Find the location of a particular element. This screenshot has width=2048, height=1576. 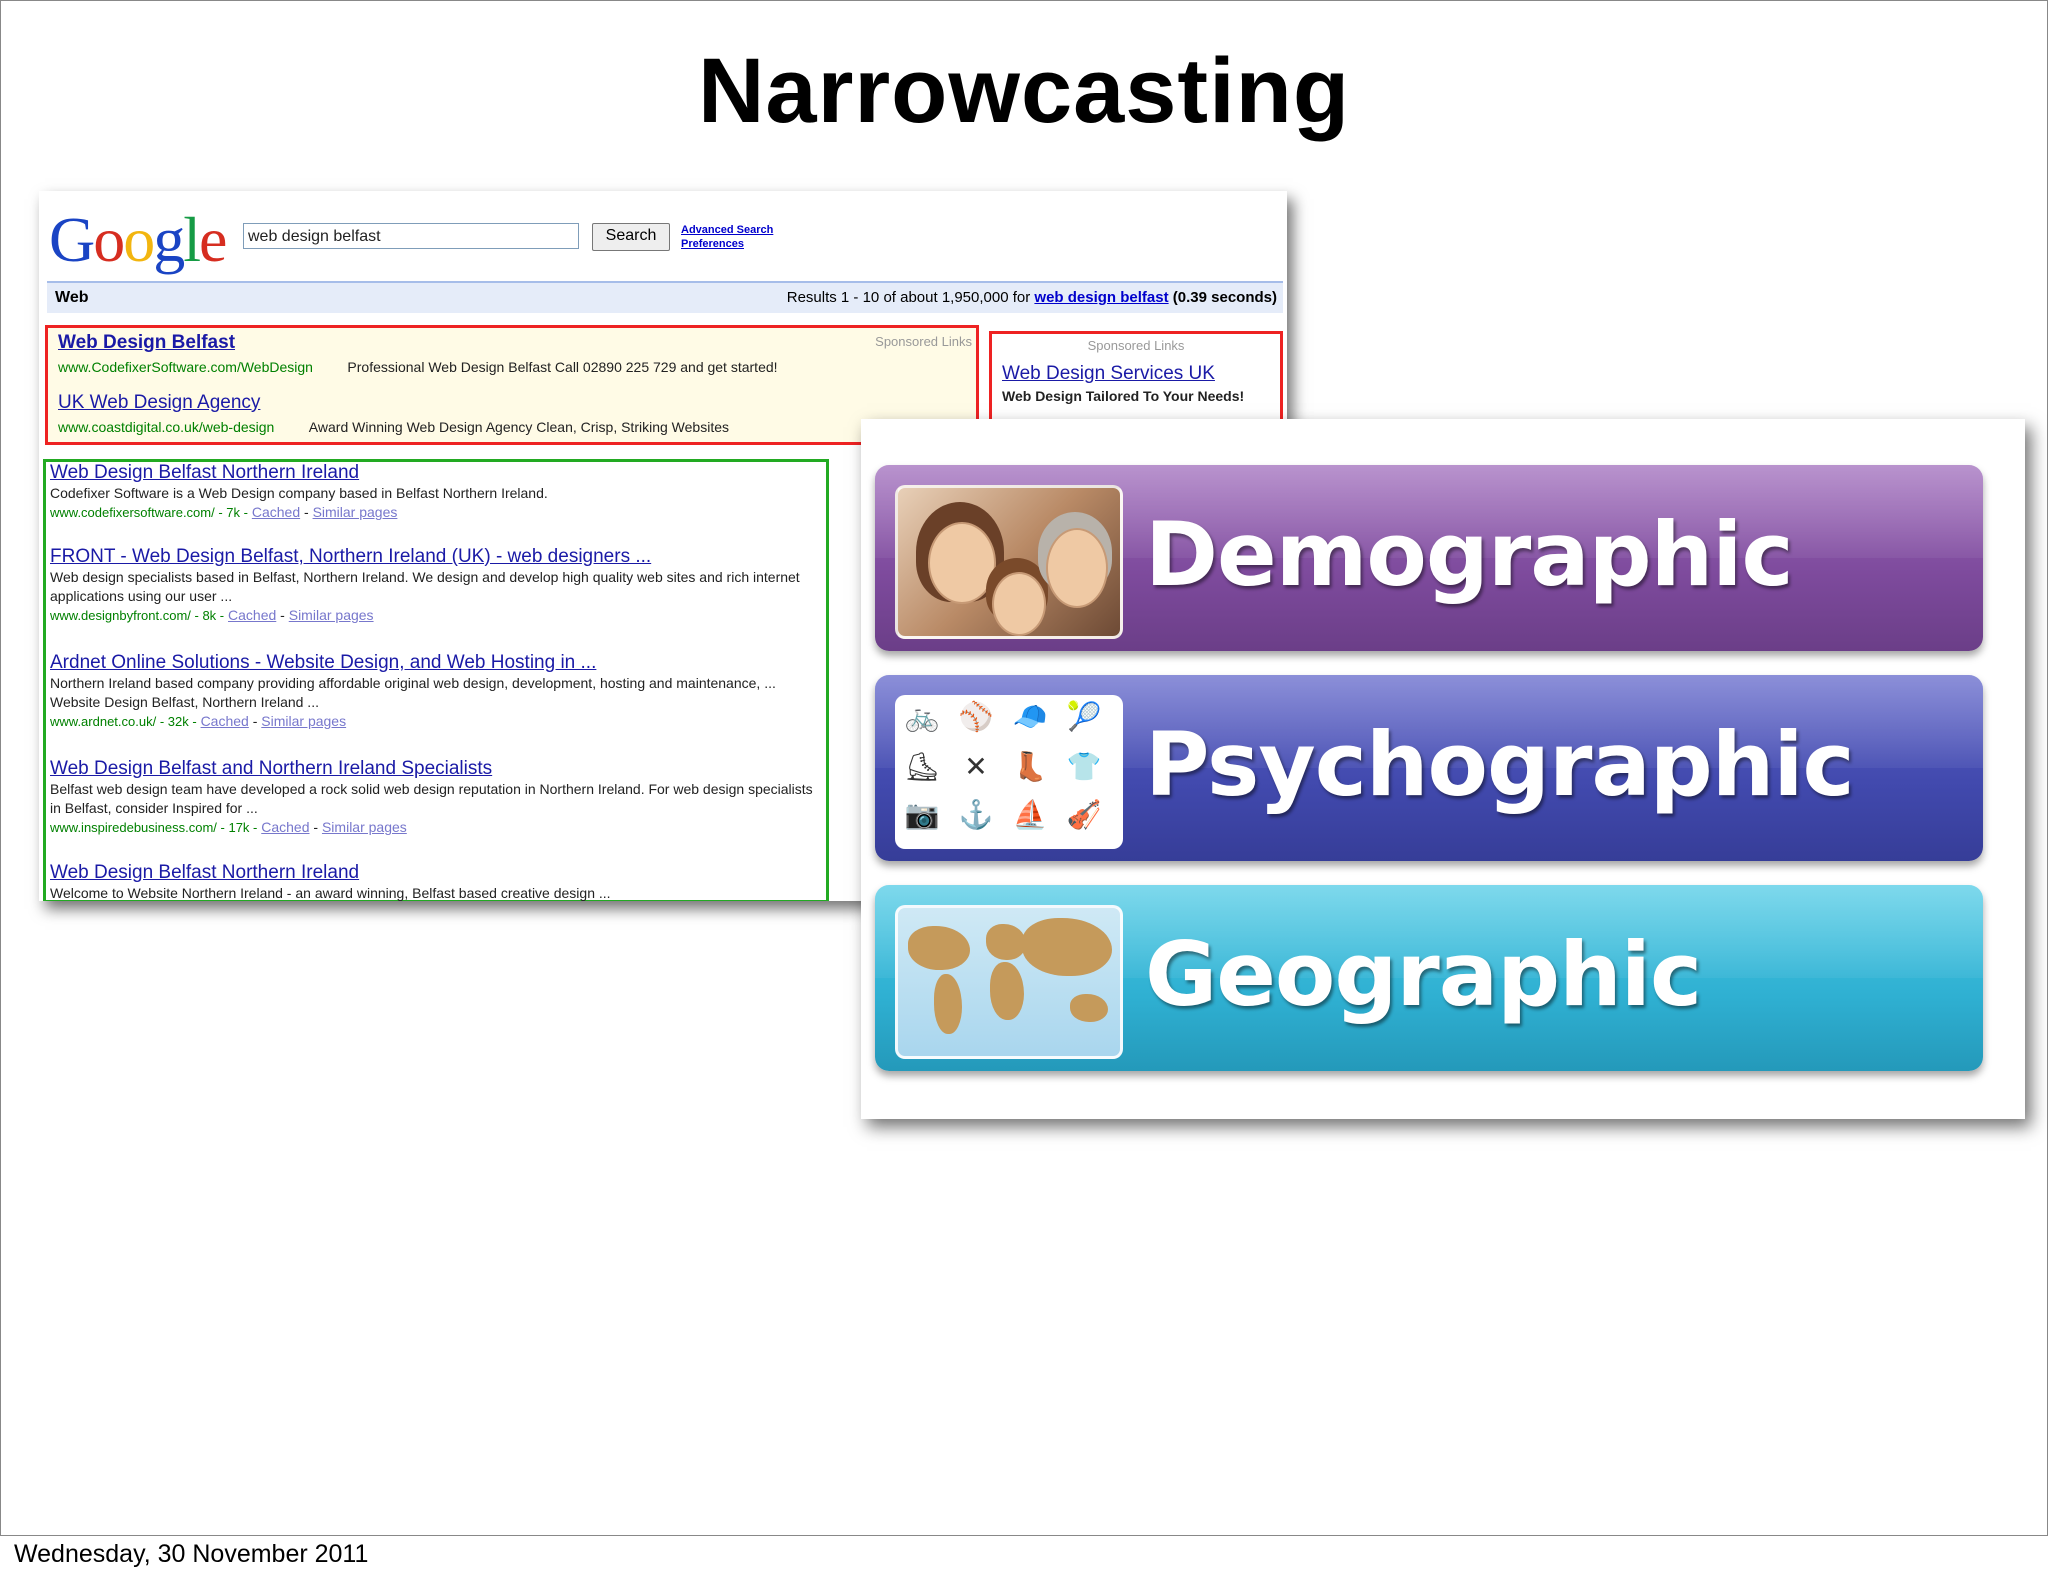

result-url: www.ardnet.co.uk/ - 32k - is located at coordinates (123, 721).